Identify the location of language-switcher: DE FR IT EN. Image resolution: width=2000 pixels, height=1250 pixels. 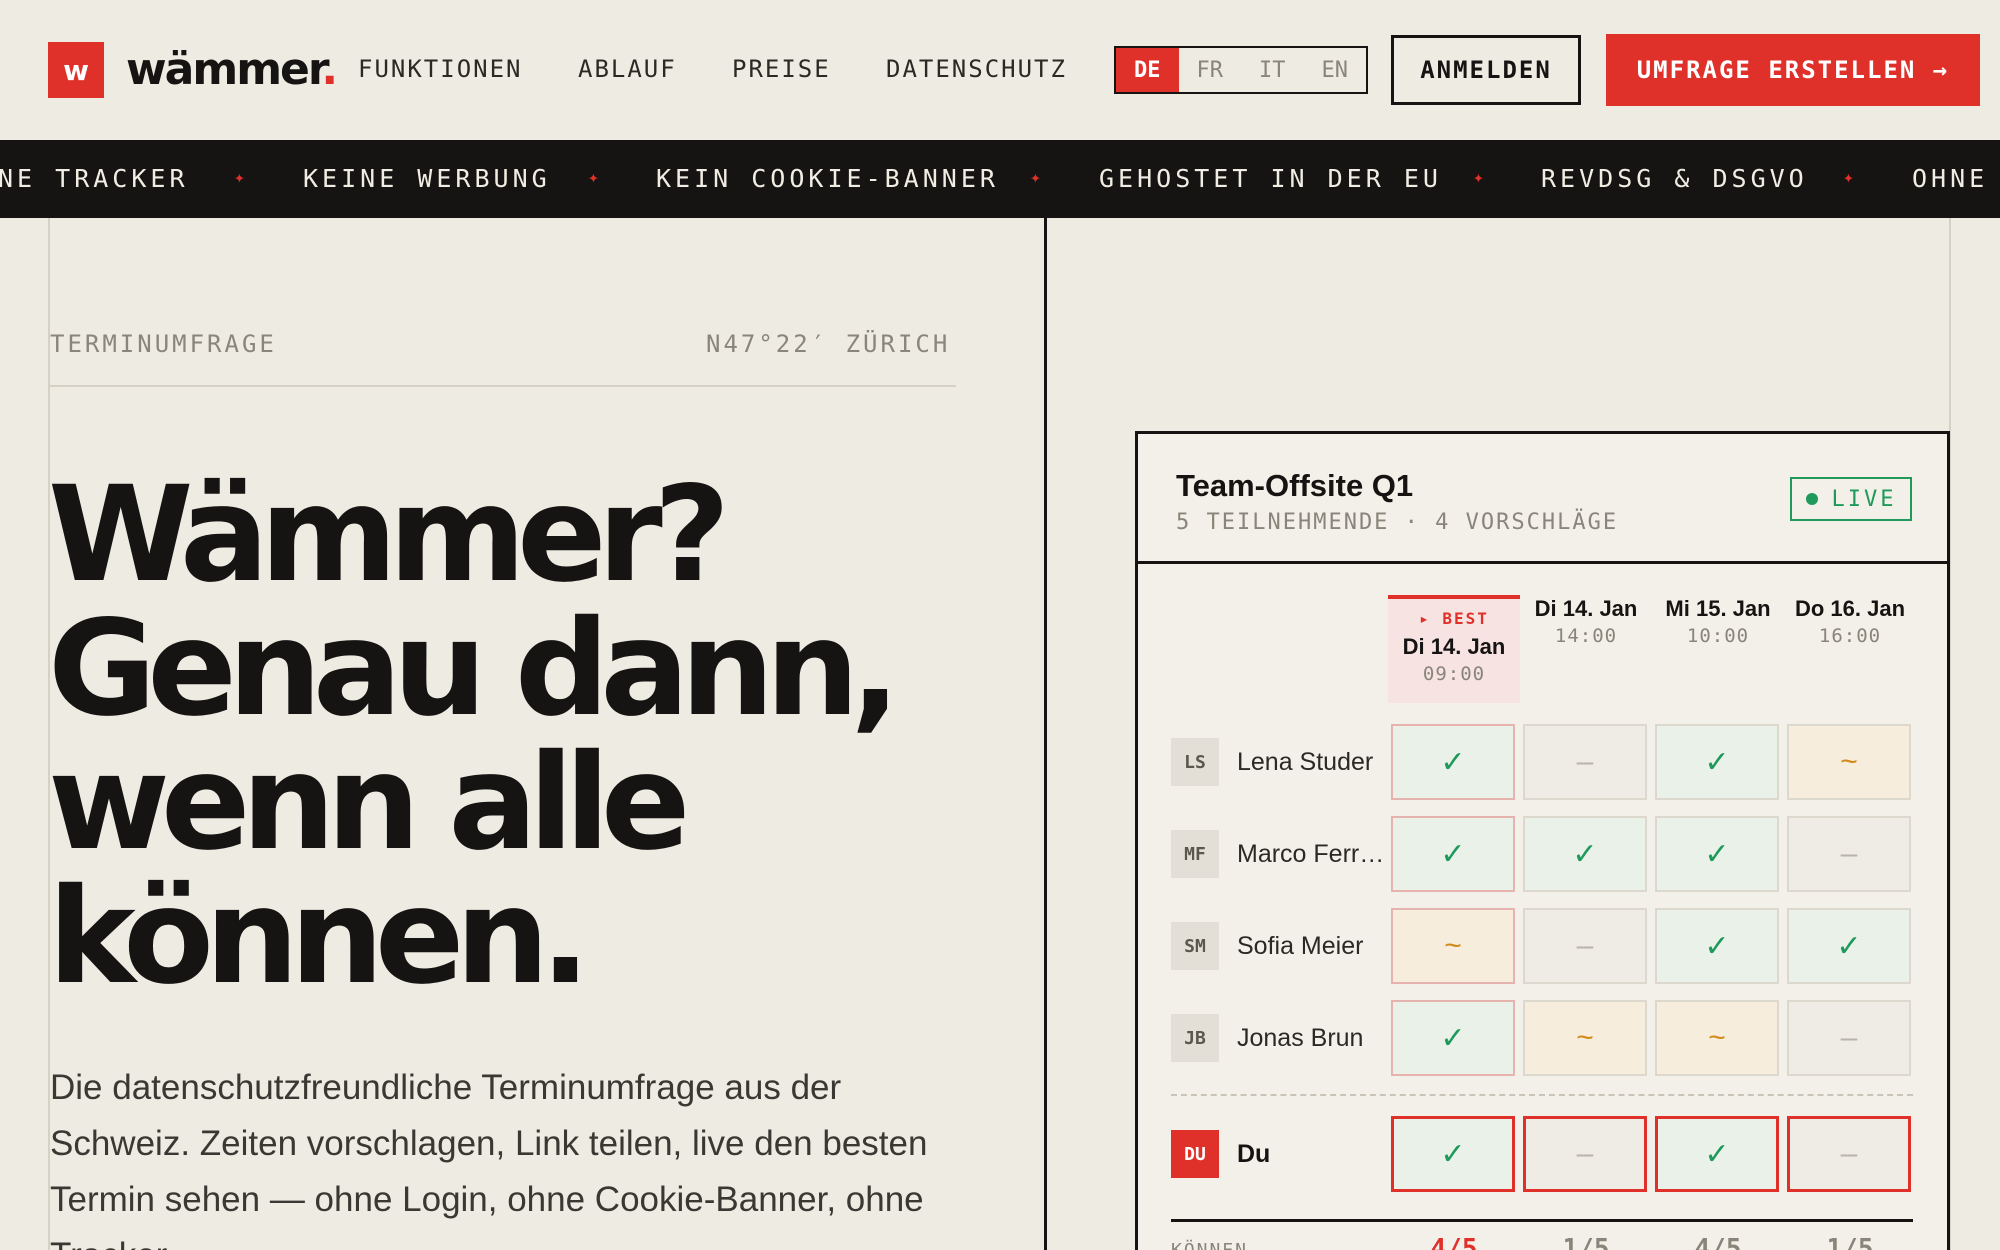
(1241, 70).